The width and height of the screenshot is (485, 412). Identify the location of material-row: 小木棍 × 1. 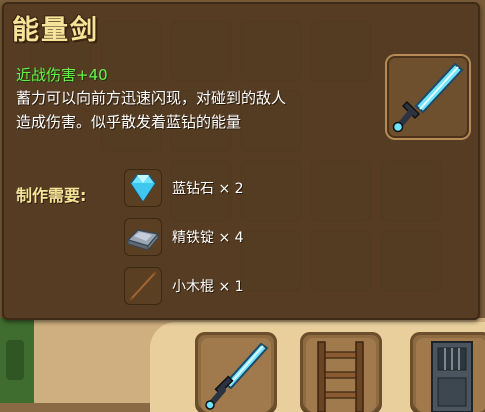
(224, 286).